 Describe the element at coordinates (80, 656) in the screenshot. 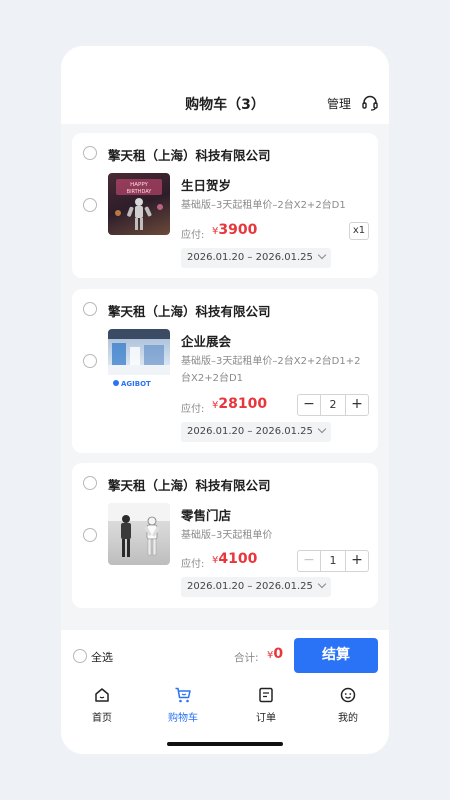

I see `select-all-radio` at that location.